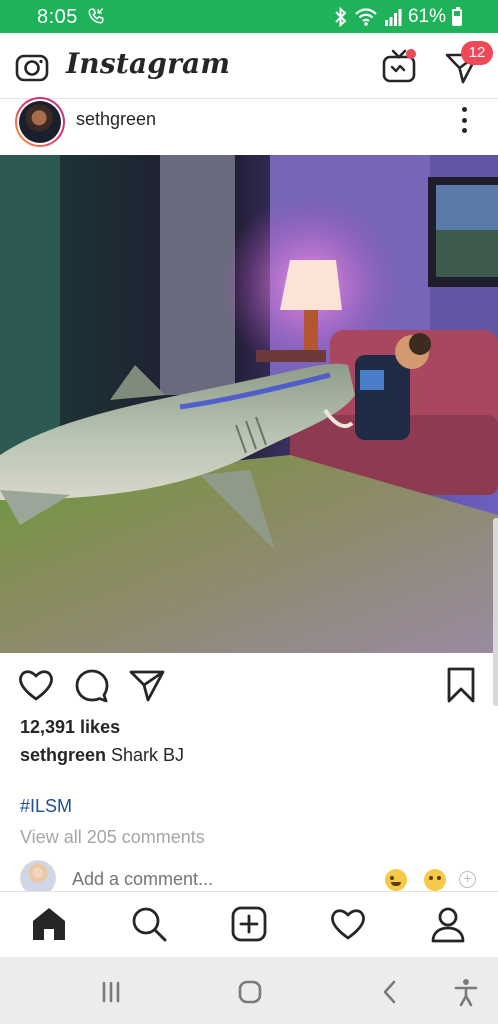 The width and height of the screenshot is (498, 1024). Describe the element at coordinates (149, 924) in the screenshot. I see `search-icon` at that location.